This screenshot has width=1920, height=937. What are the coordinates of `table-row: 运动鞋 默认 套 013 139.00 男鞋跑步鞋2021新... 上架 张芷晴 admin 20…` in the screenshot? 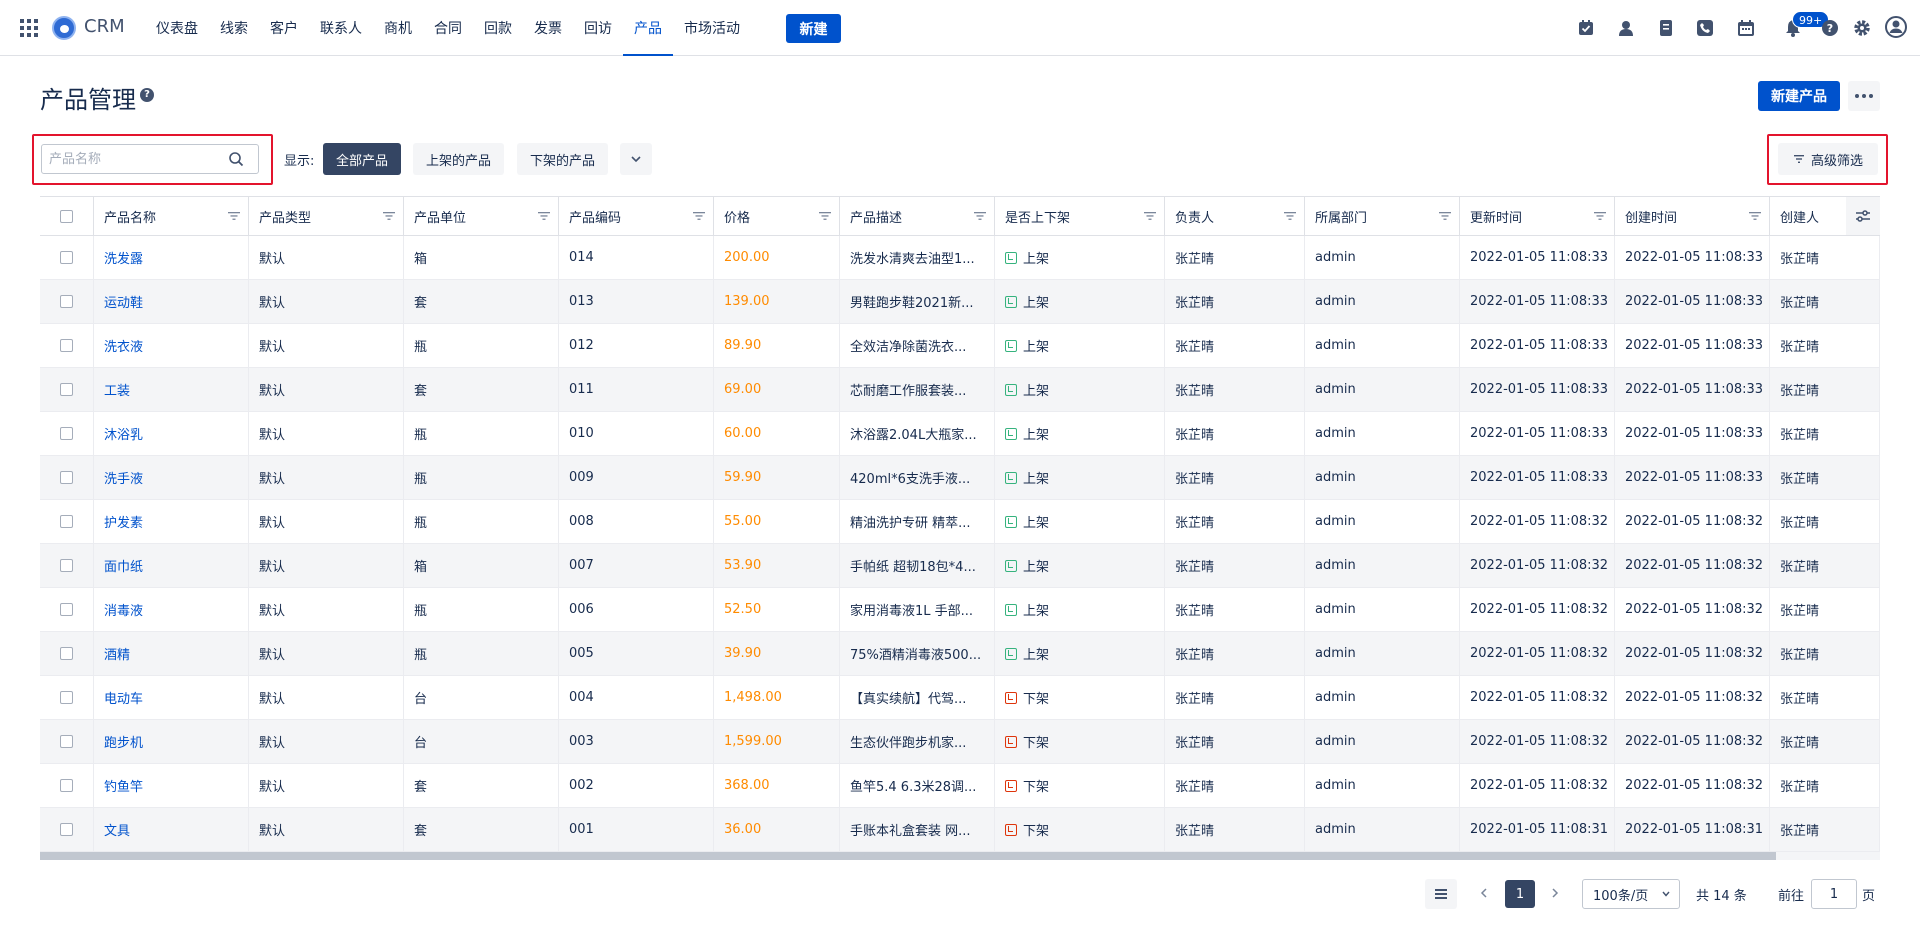 It's located at (960, 302).